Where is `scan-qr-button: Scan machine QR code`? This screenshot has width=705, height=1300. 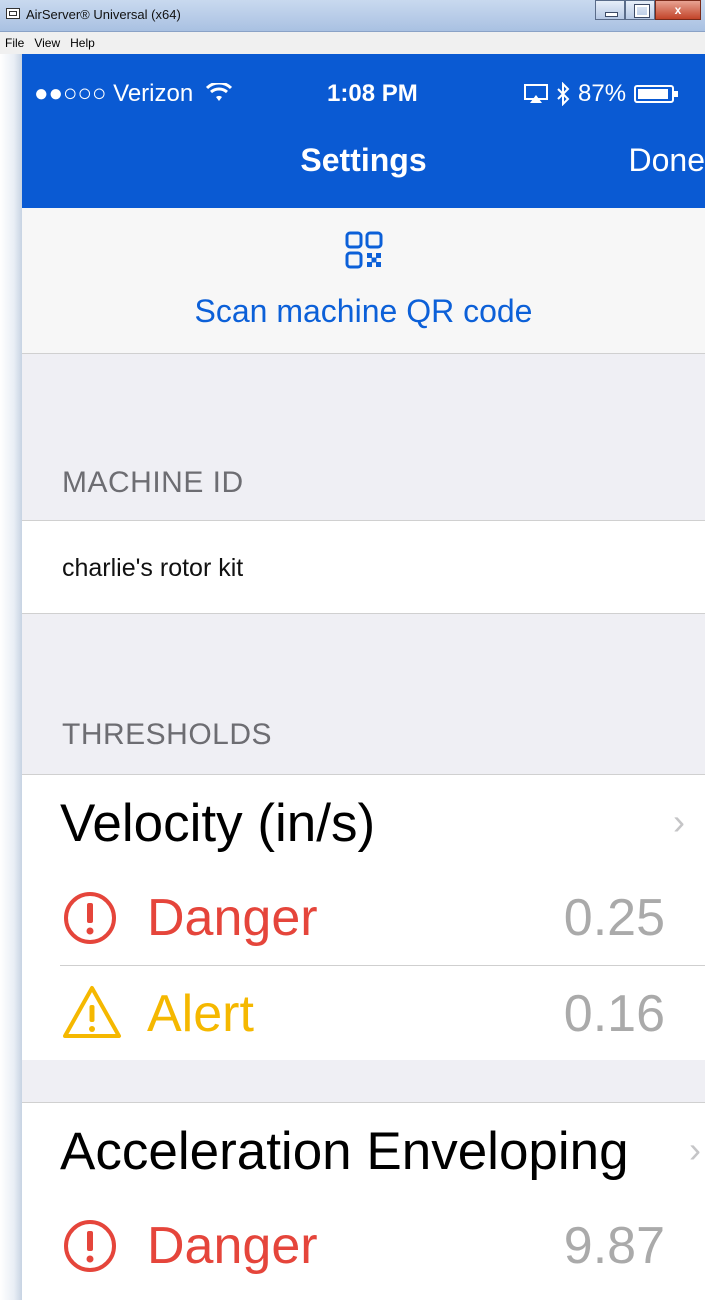
scan-qr-button: Scan machine QR code is located at coordinates (363, 281).